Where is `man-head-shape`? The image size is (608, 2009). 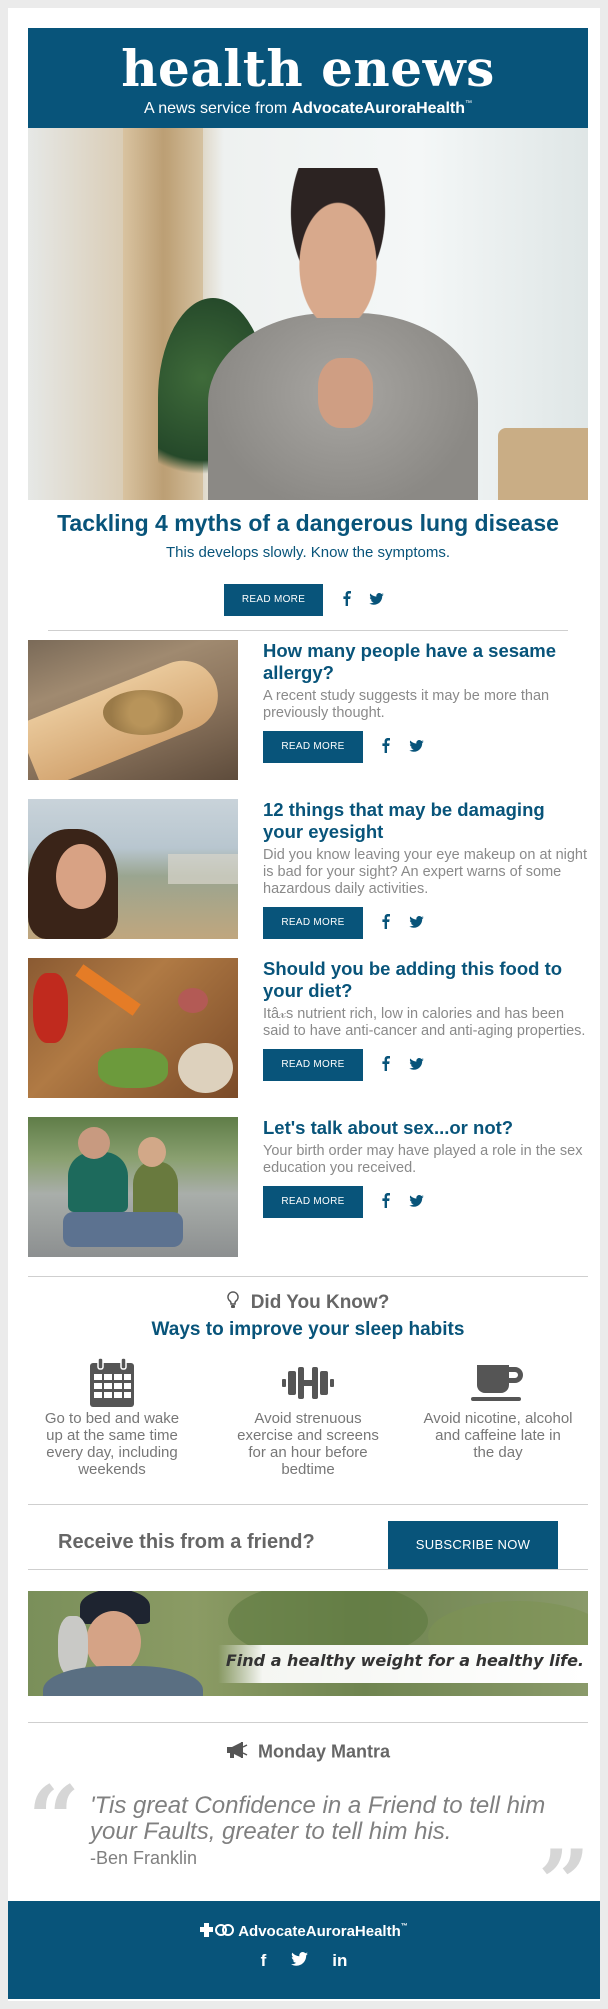
man-head-shape is located at coordinates (94, 1143).